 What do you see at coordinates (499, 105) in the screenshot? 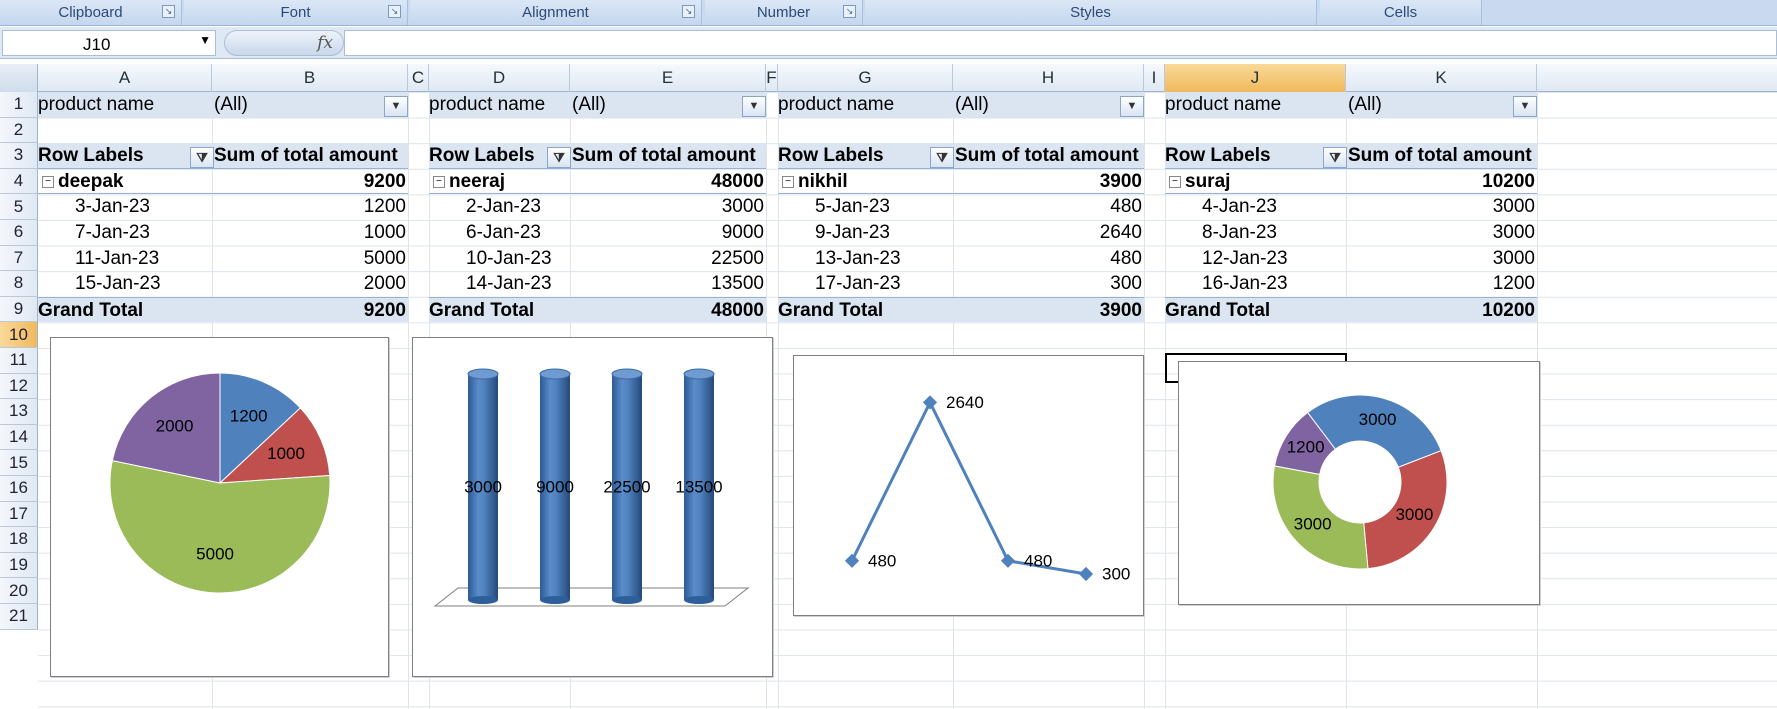
I see `pivot-filter-label: product name` at bounding box center [499, 105].